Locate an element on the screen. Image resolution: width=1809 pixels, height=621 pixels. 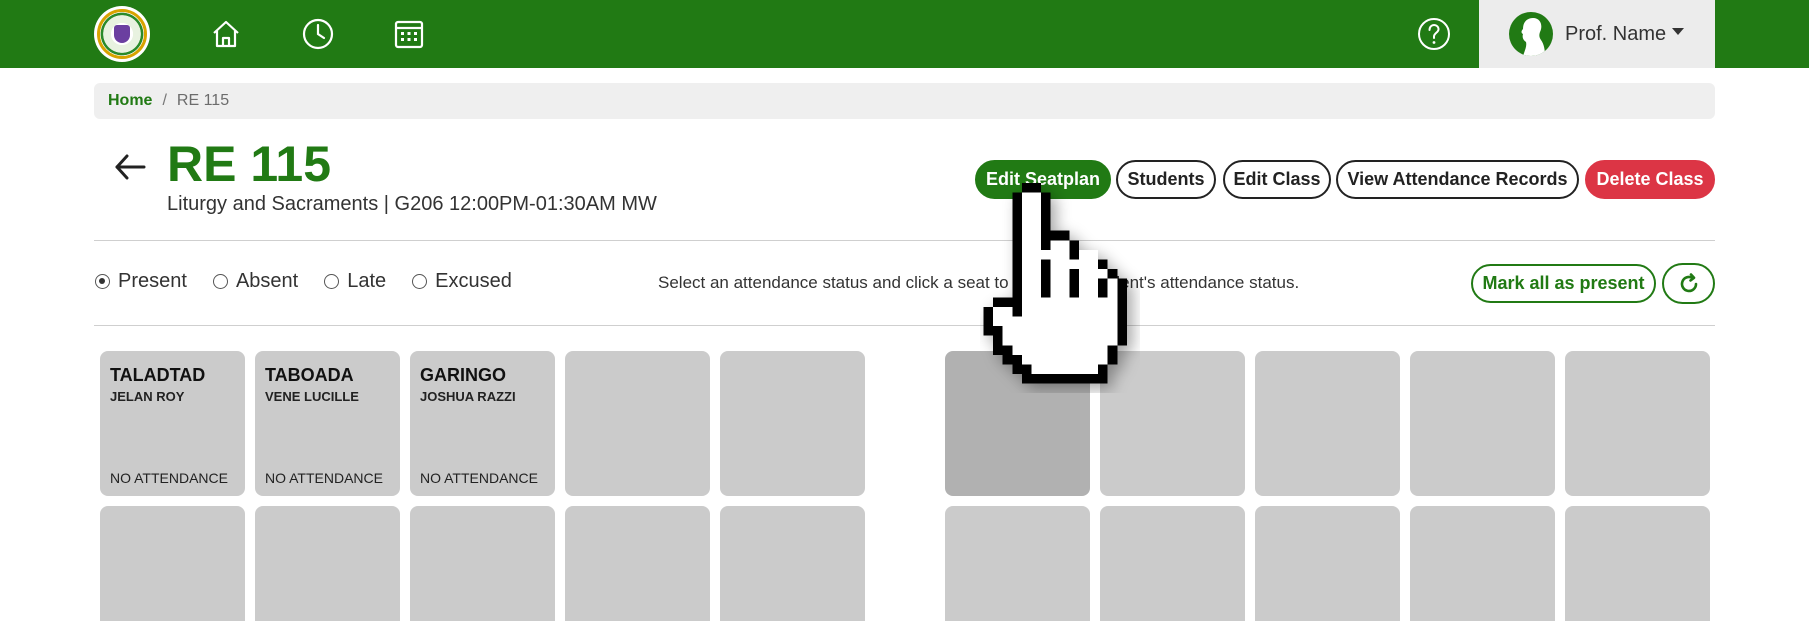
chevron-down-icon is located at coordinates (1678, 31).